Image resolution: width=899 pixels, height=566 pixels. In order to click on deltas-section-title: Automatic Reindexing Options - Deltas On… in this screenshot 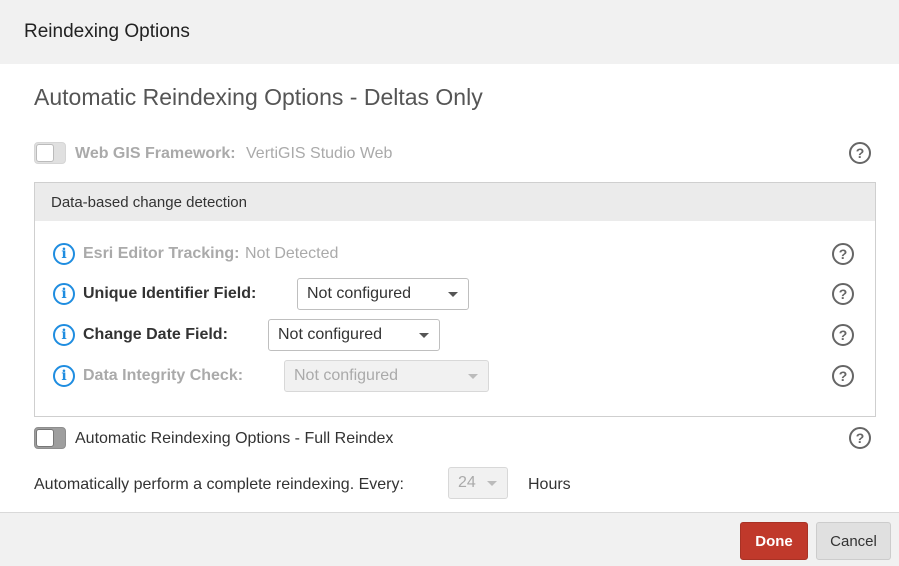, I will do `click(258, 97)`.